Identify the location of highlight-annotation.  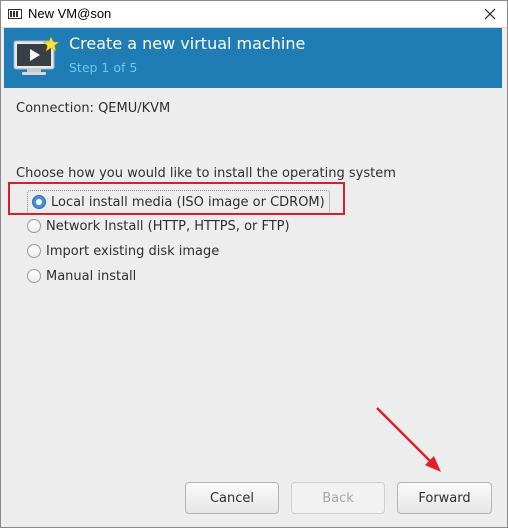
(176, 198).